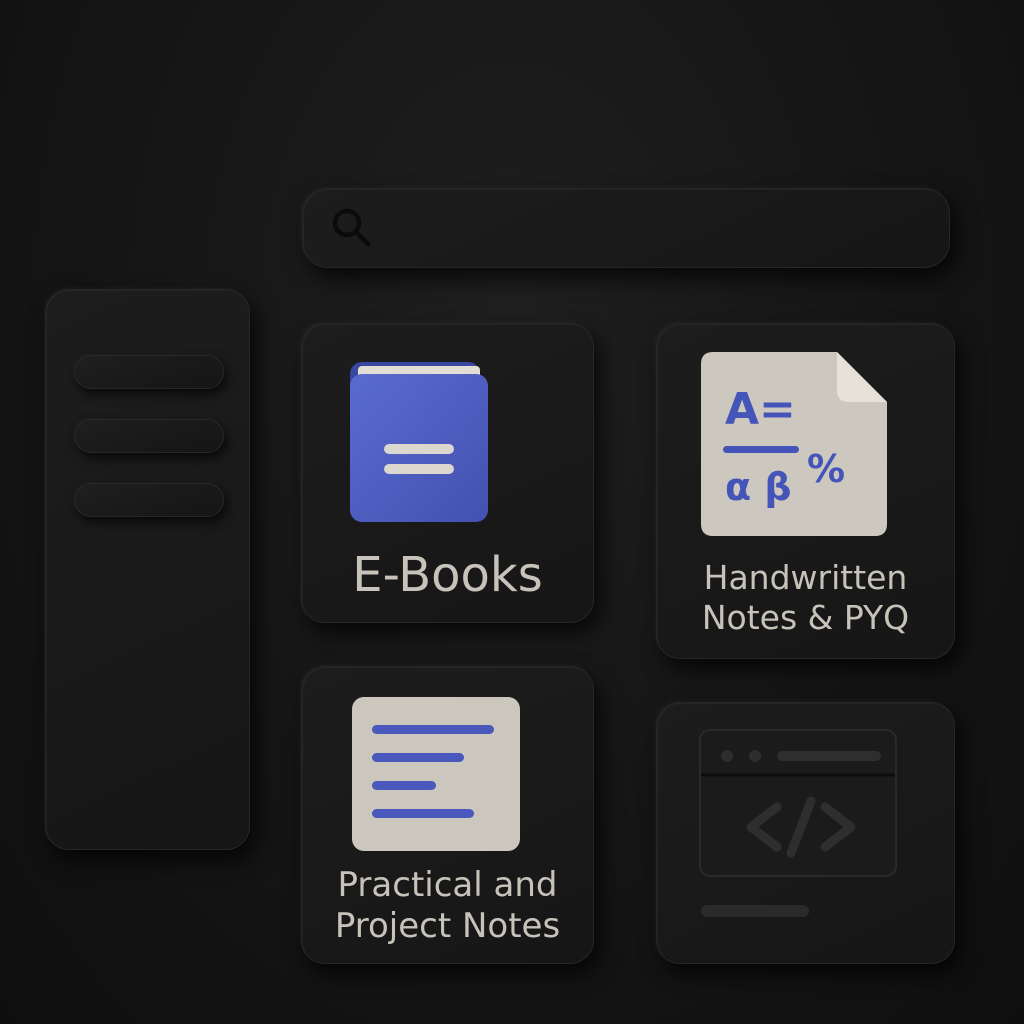 The height and width of the screenshot is (1024, 1024). Describe the element at coordinates (826, 469) in the screenshot. I see `formula-text-percent: %` at that location.